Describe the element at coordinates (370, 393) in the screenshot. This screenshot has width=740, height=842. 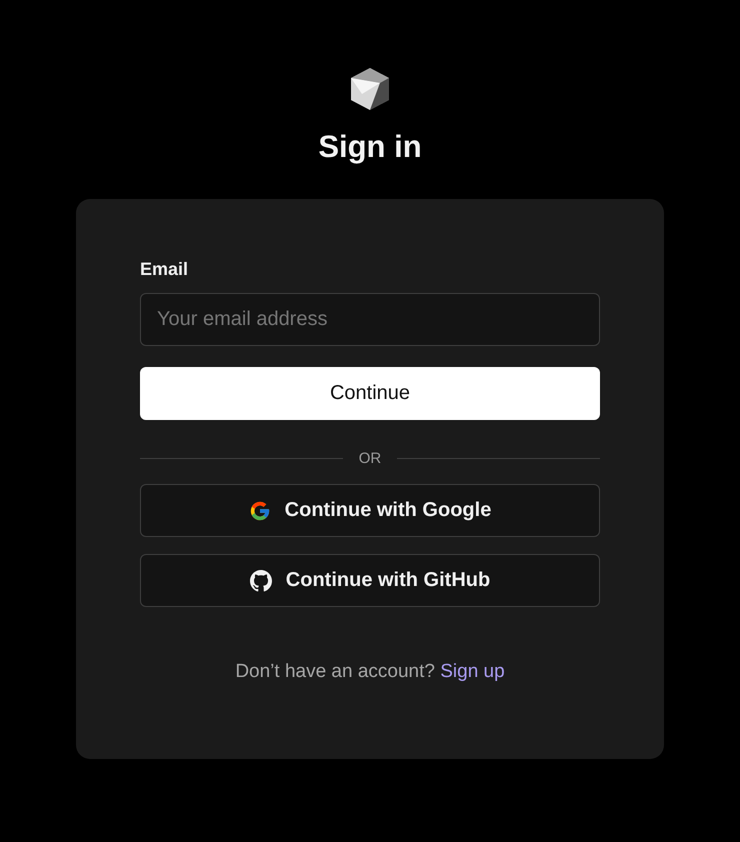
I see `continue-button: Continue` at that location.